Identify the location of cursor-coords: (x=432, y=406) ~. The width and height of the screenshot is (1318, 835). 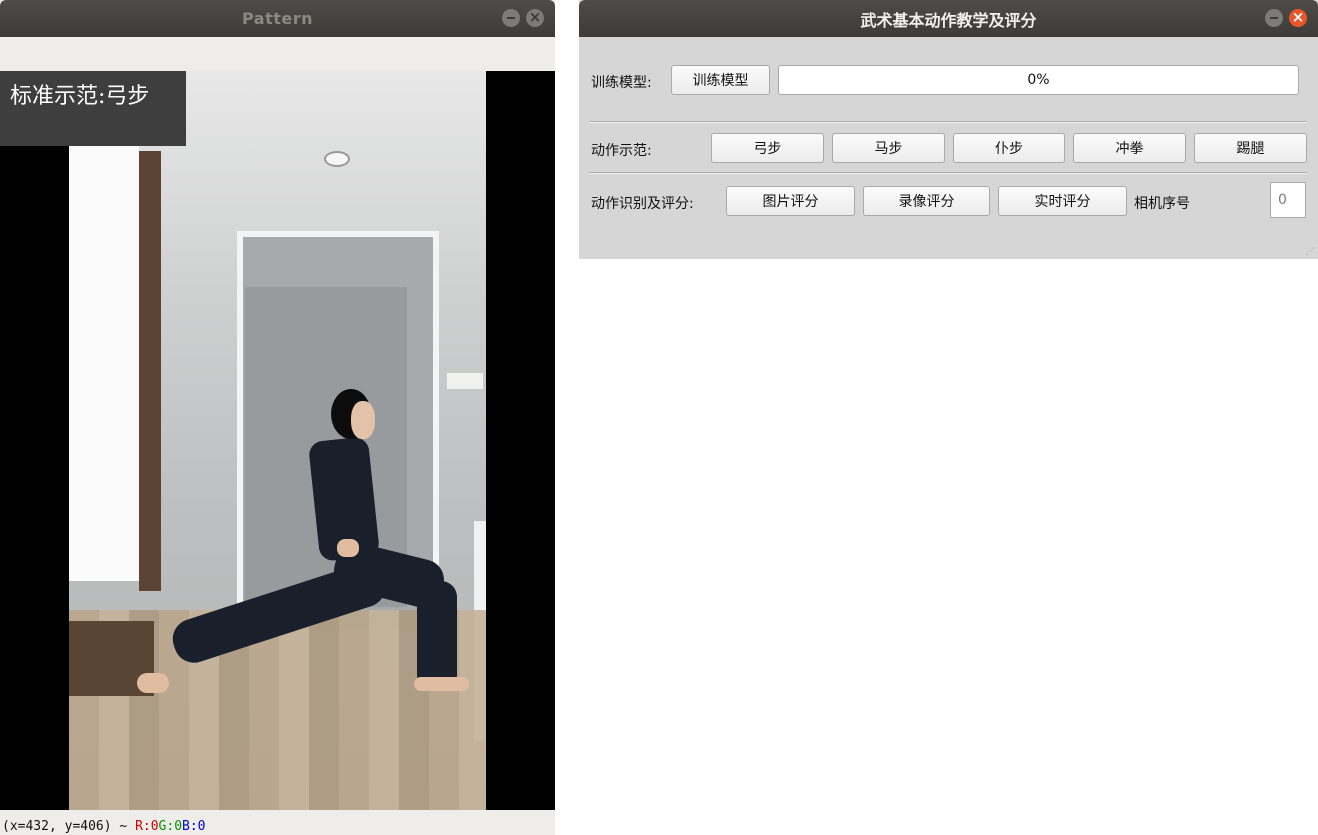
(69, 826).